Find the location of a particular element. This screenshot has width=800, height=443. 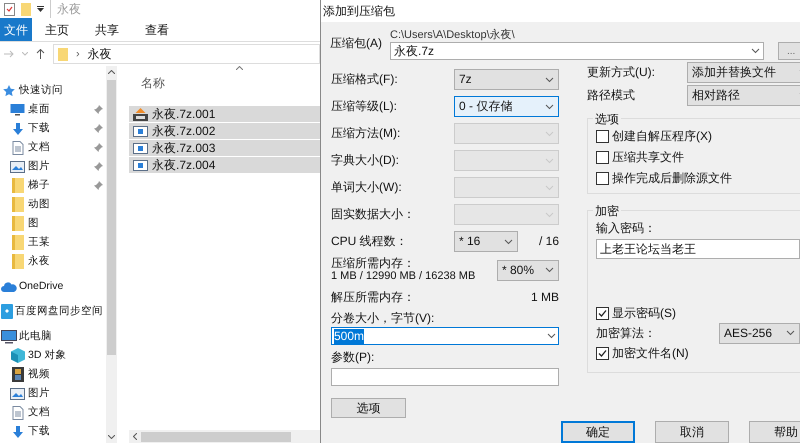

nav-item: 百度网盘同步空间 is located at coordinates (59, 312).